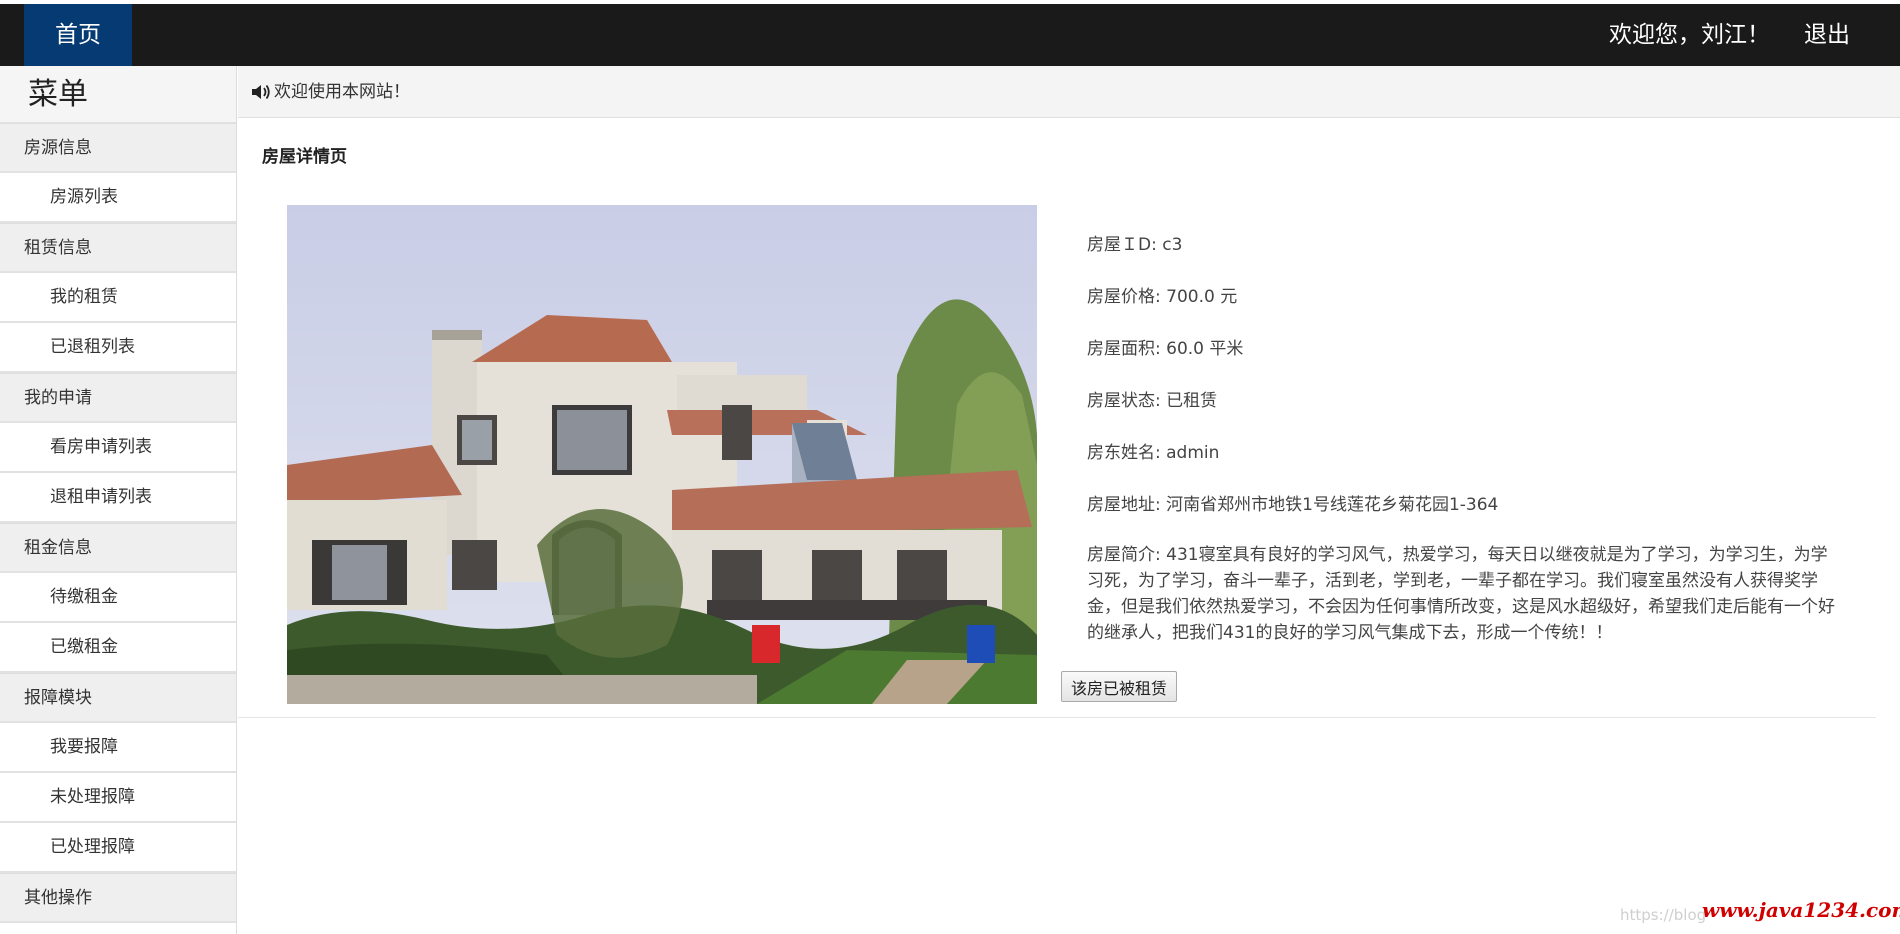 The height and width of the screenshot is (934, 1900). Describe the element at coordinates (1152, 401) in the screenshot. I see `house-status: 房屋状态: 已租赁` at that location.